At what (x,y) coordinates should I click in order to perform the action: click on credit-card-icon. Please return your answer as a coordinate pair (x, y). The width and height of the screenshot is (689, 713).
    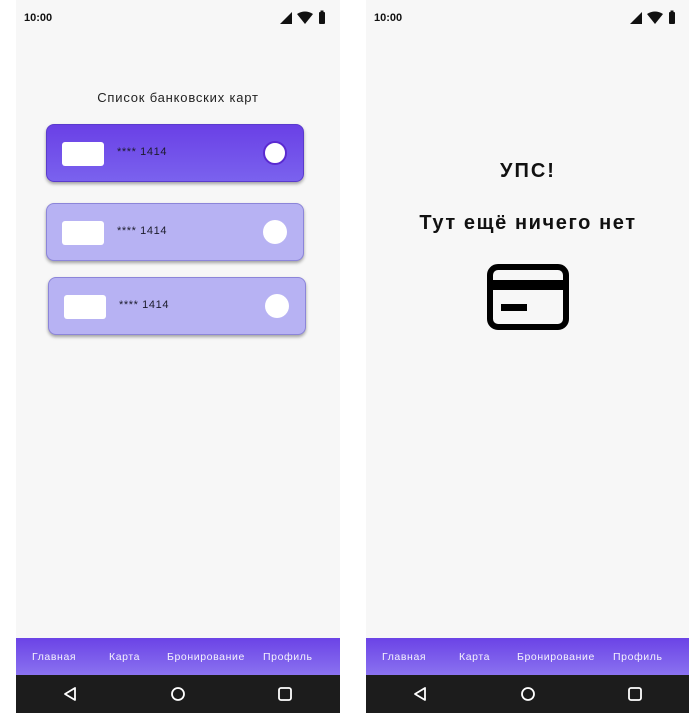
    Looking at the image, I should click on (528, 297).